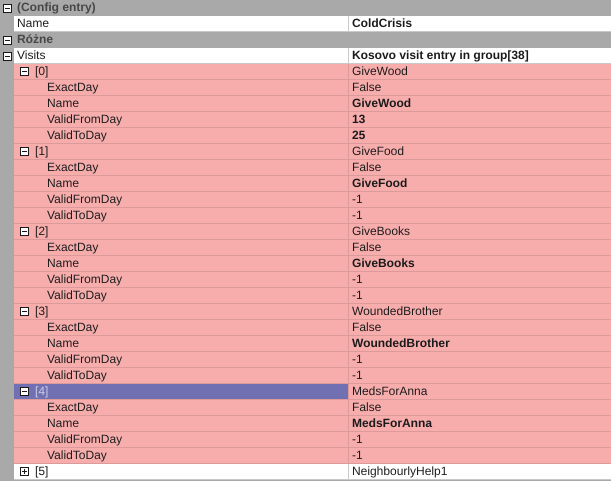 The image size is (611, 481). Describe the element at coordinates (440, 55) in the screenshot. I see `property-value: Kosovo visit entry in group[38]` at that location.